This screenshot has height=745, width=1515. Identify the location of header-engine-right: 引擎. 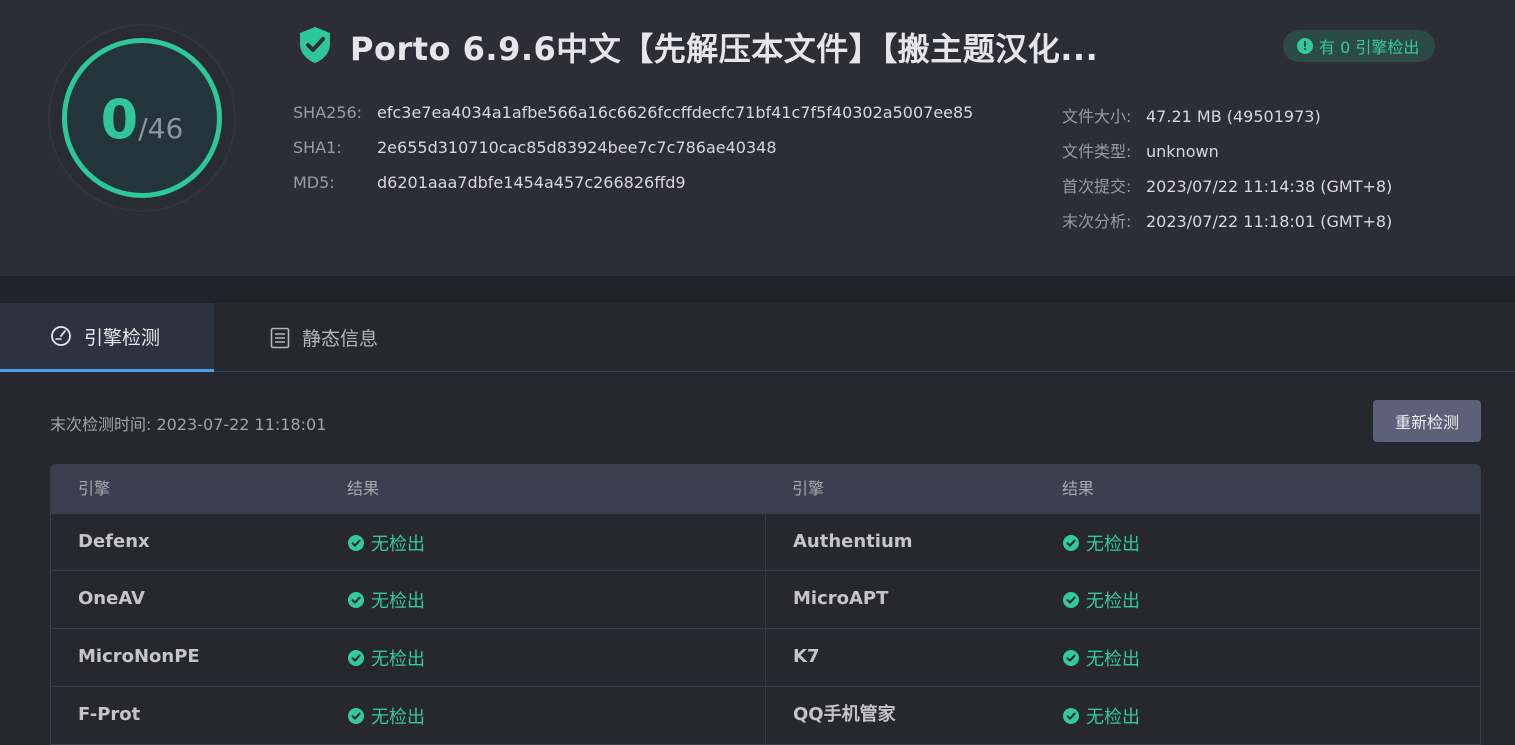
(808, 488).